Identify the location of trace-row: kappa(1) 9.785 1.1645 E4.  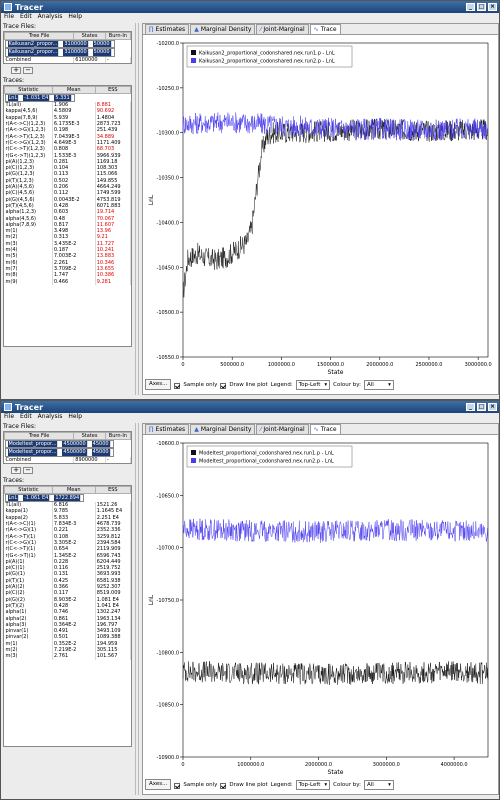
(67, 511).